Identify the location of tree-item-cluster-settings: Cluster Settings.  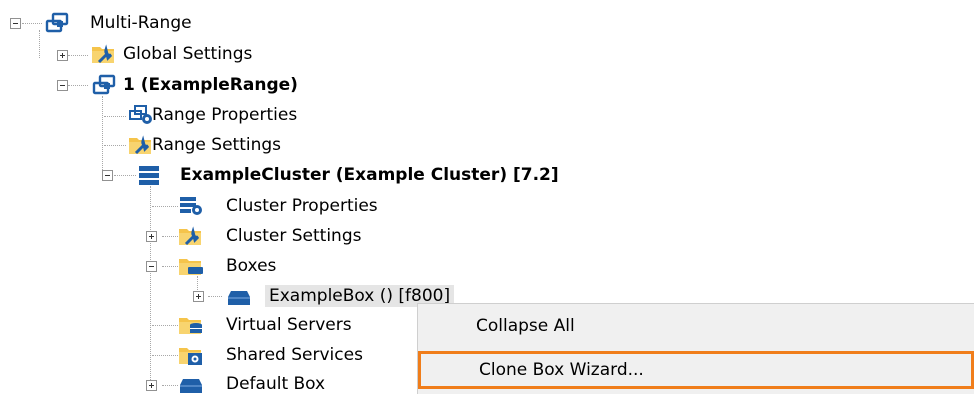
(293, 236).